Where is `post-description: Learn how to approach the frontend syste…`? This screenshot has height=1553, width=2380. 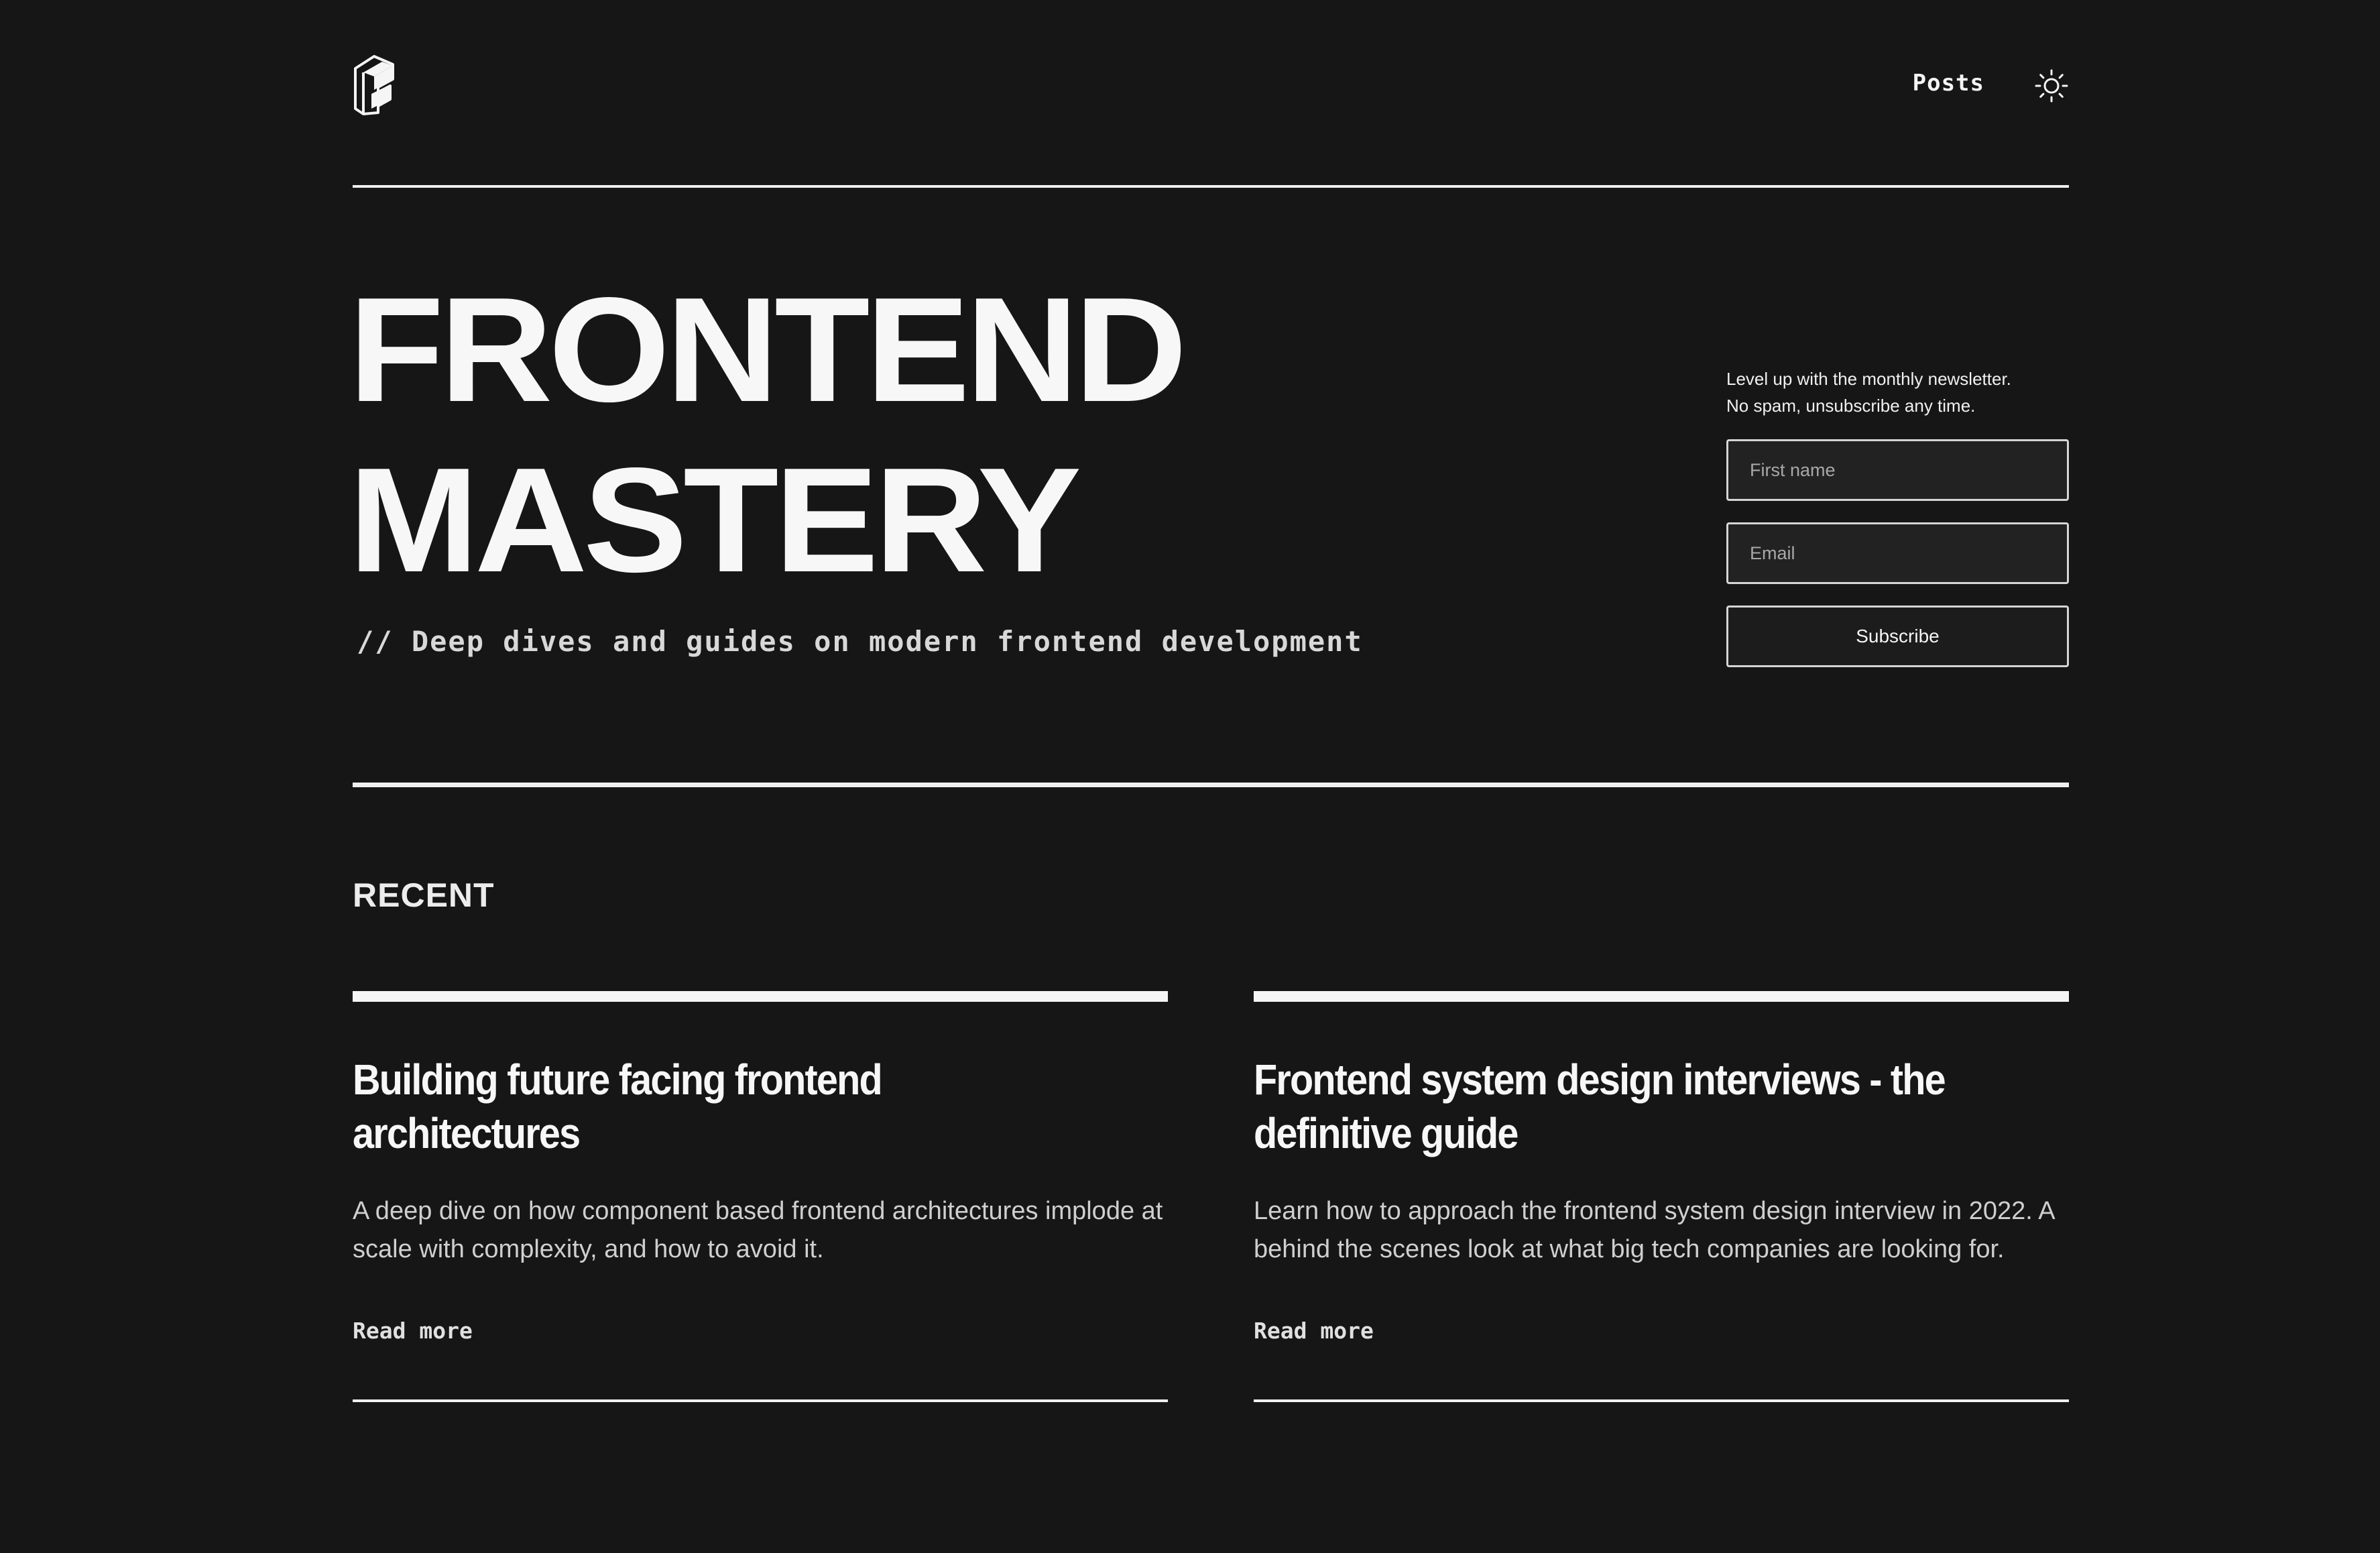 post-description: Learn how to approach the frontend syste… is located at coordinates (1654, 1230).